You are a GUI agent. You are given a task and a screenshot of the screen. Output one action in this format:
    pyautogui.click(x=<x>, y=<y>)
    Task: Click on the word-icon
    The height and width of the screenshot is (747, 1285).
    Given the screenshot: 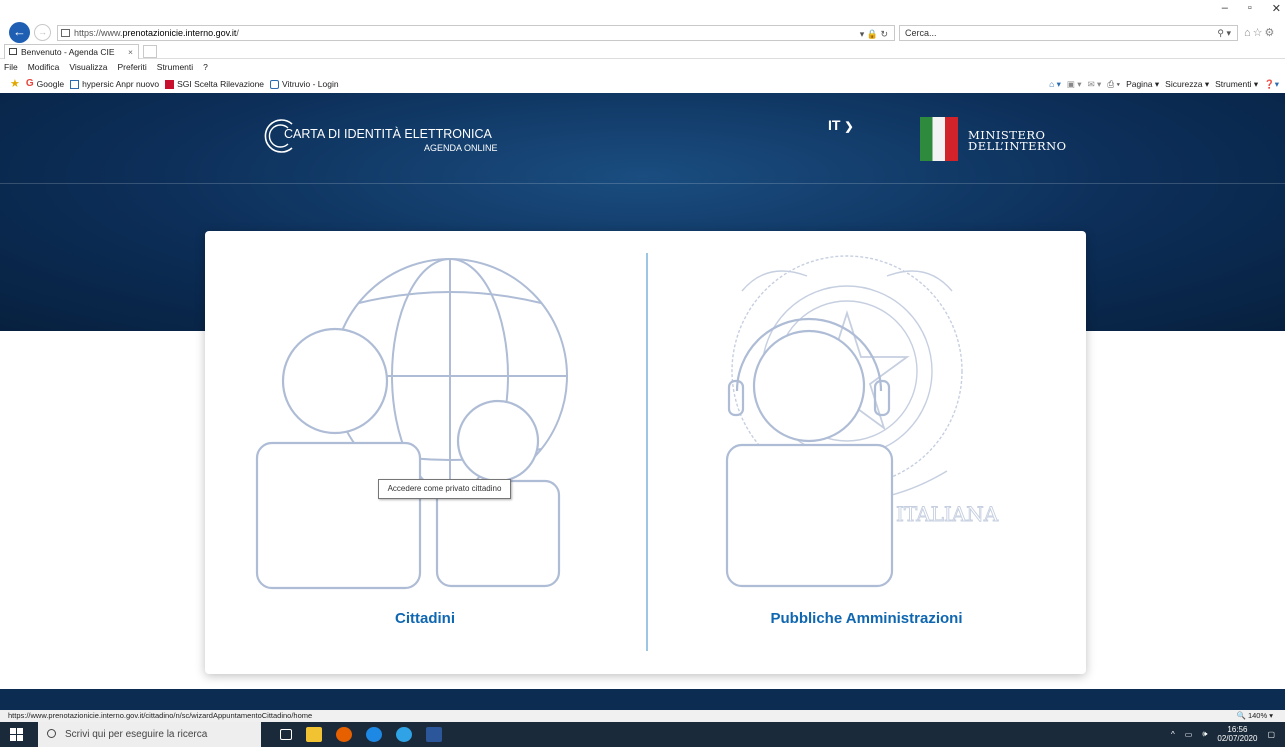 What is the action you would take?
    pyautogui.click(x=434, y=734)
    